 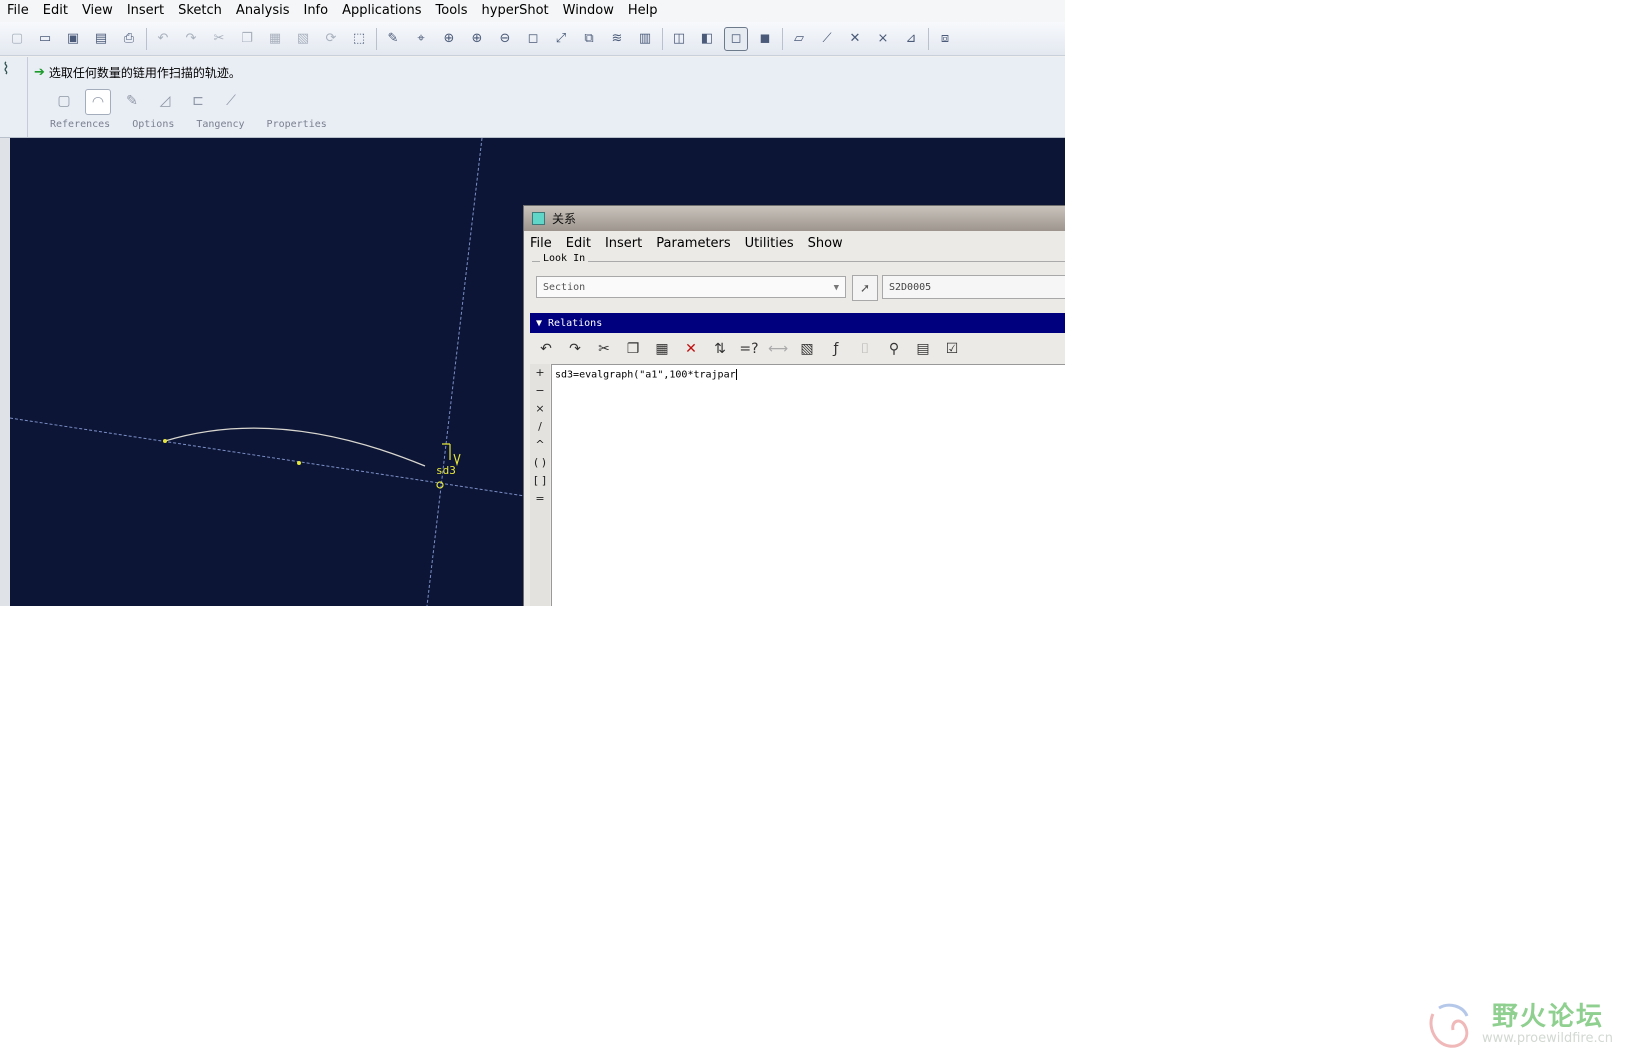 What do you see at coordinates (220, 124) in the screenshot?
I see `tab-tangency: Tangency` at bounding box center [220, 124].